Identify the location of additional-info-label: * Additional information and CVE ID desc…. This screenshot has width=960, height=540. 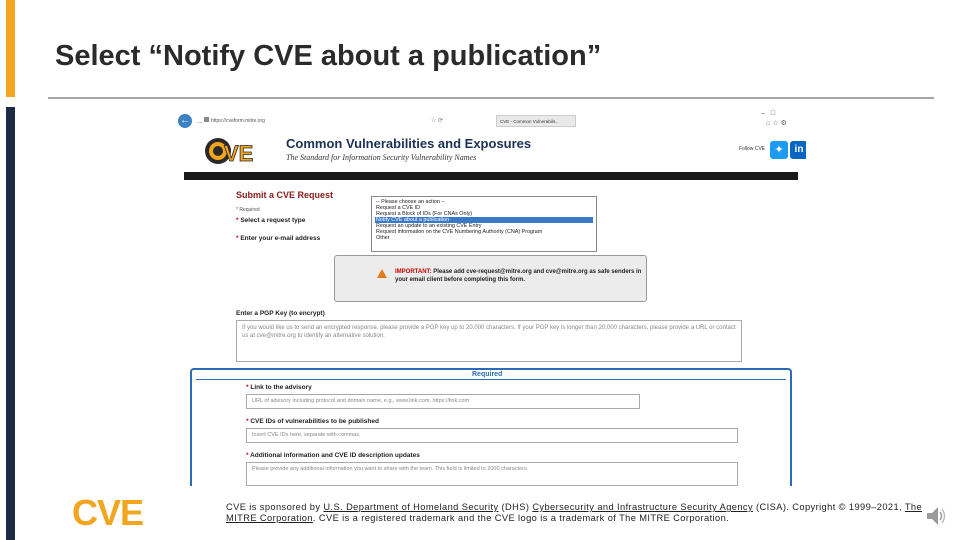
(333, 455).